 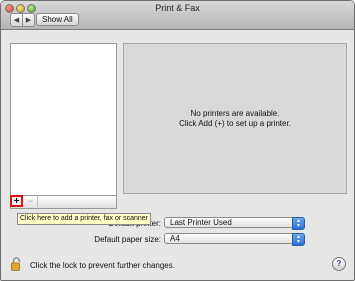 I want to click on title-bar: Print & Fax ◀ ▶ Show All, so click(x=177, y=15).